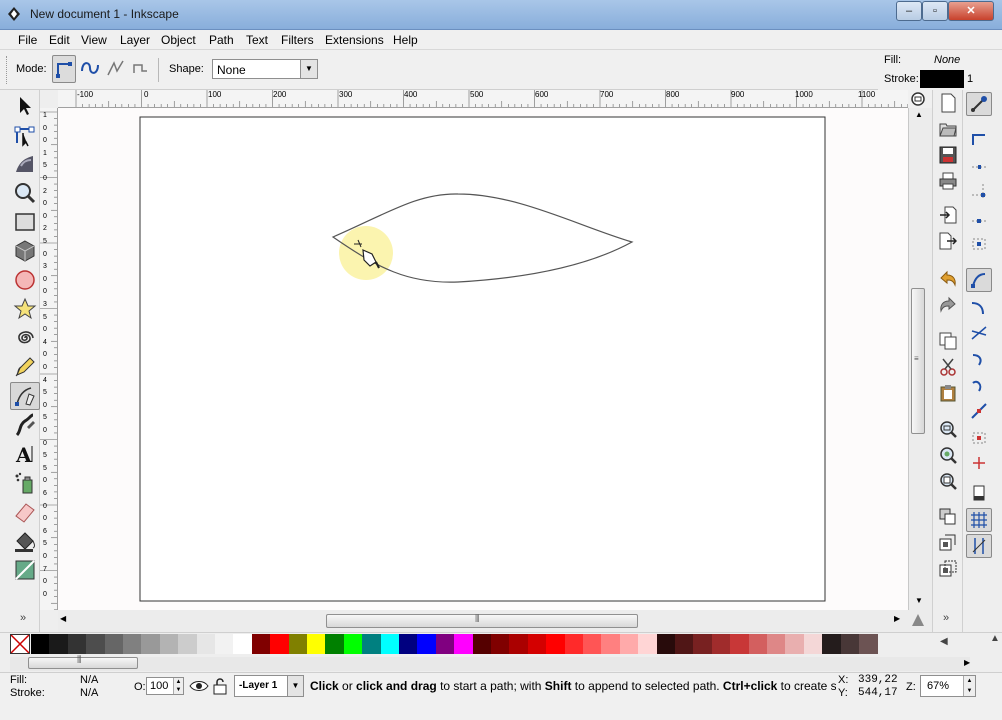 The height and width of the screenshot is (720, 1002). What do you see at coordinates (116, 69) in the screenshot?
I see `zigzag-mode-button` at bounding box center [116, 69].